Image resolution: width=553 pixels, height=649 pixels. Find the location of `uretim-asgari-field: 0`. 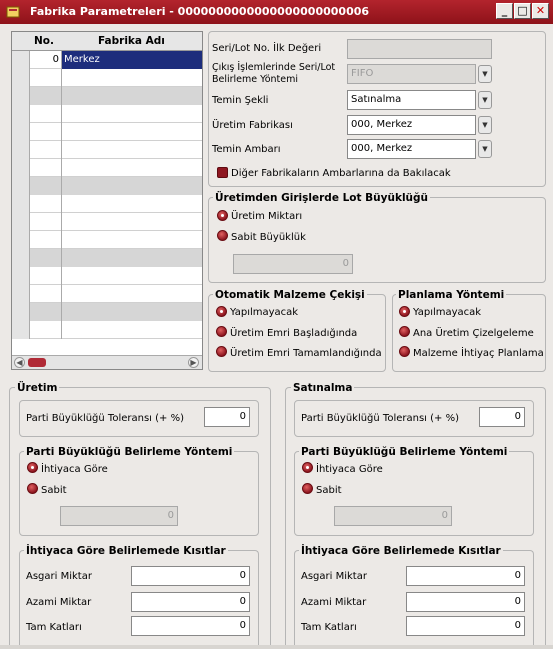

uretim-asgari-field: 0 is located at coordinates (190, 576).